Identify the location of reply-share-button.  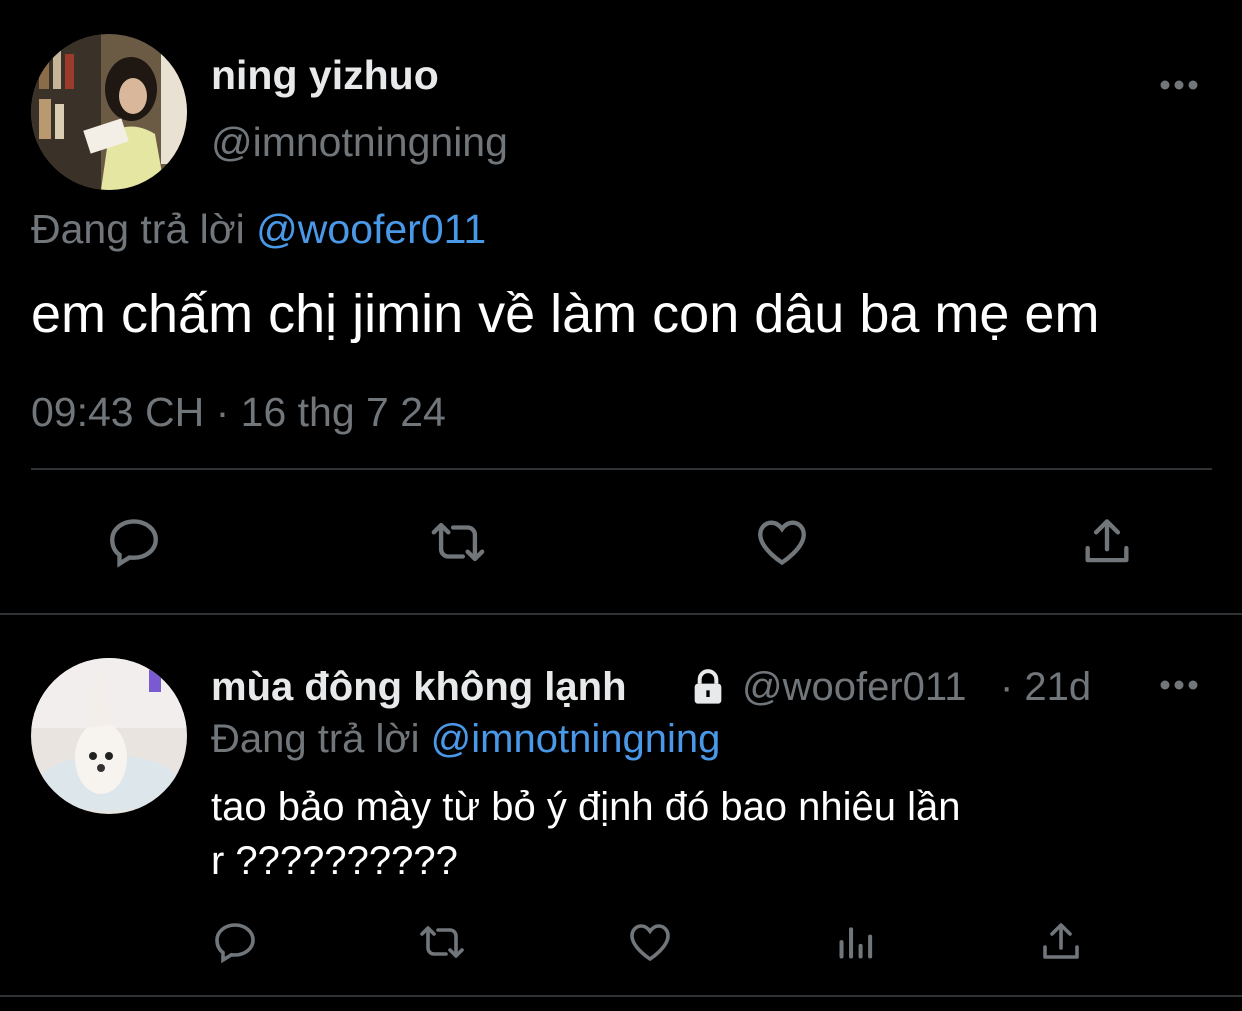
(1061, 942).